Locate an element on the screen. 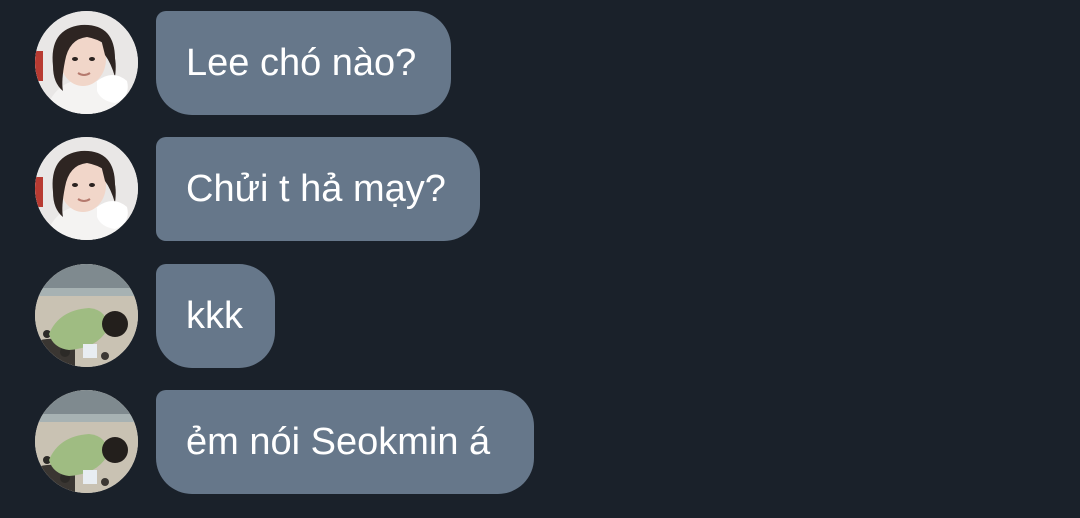 This screenshot has width=1080, height=518. message-bubble: Lee chó nào? is located at coordinates (303, 63).